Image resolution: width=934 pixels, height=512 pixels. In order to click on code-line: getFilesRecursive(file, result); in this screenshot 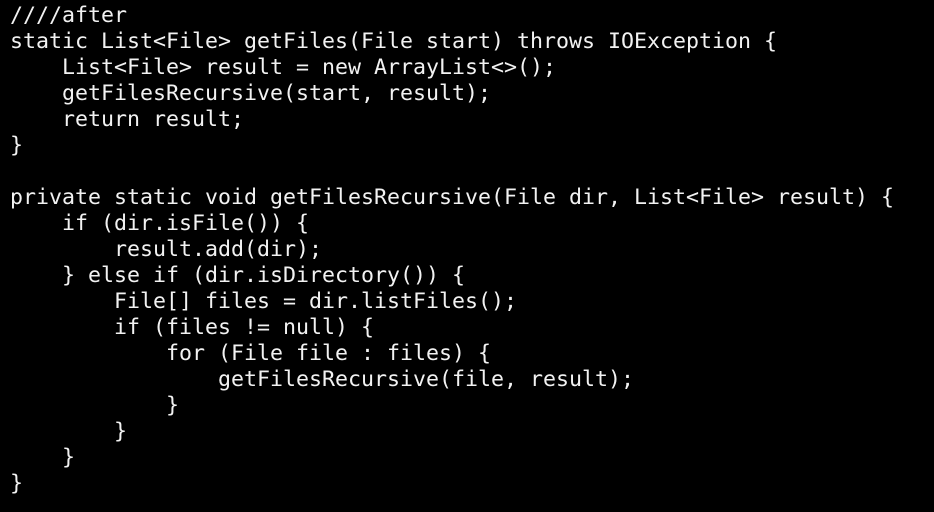, I will do `click(322, 379)`.